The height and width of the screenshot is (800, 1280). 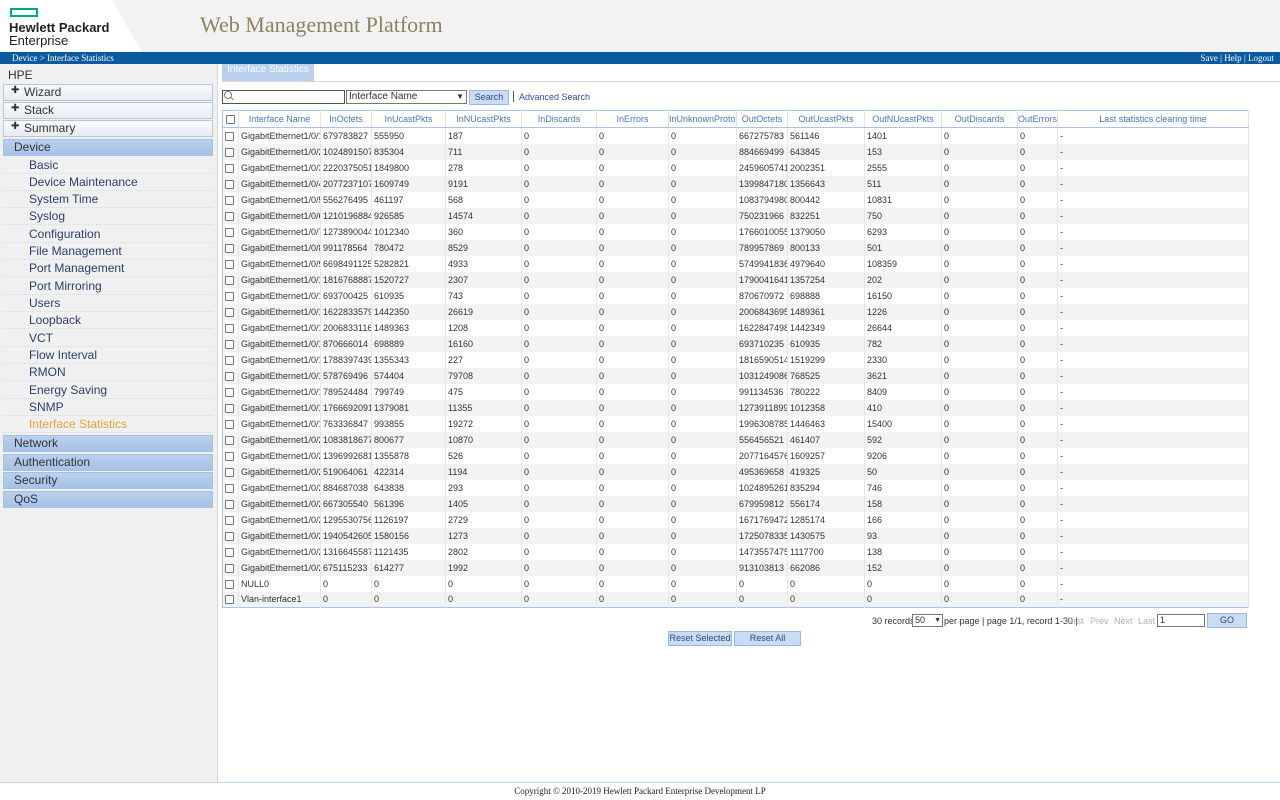 I want to click on sidebar-item-basic: Basic, so click(x=108, y=165).